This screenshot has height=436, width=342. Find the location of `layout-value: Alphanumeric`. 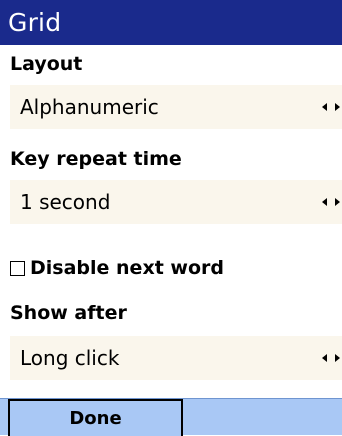

layout-value: Alphanumeric is located at coordinates (89, 107).